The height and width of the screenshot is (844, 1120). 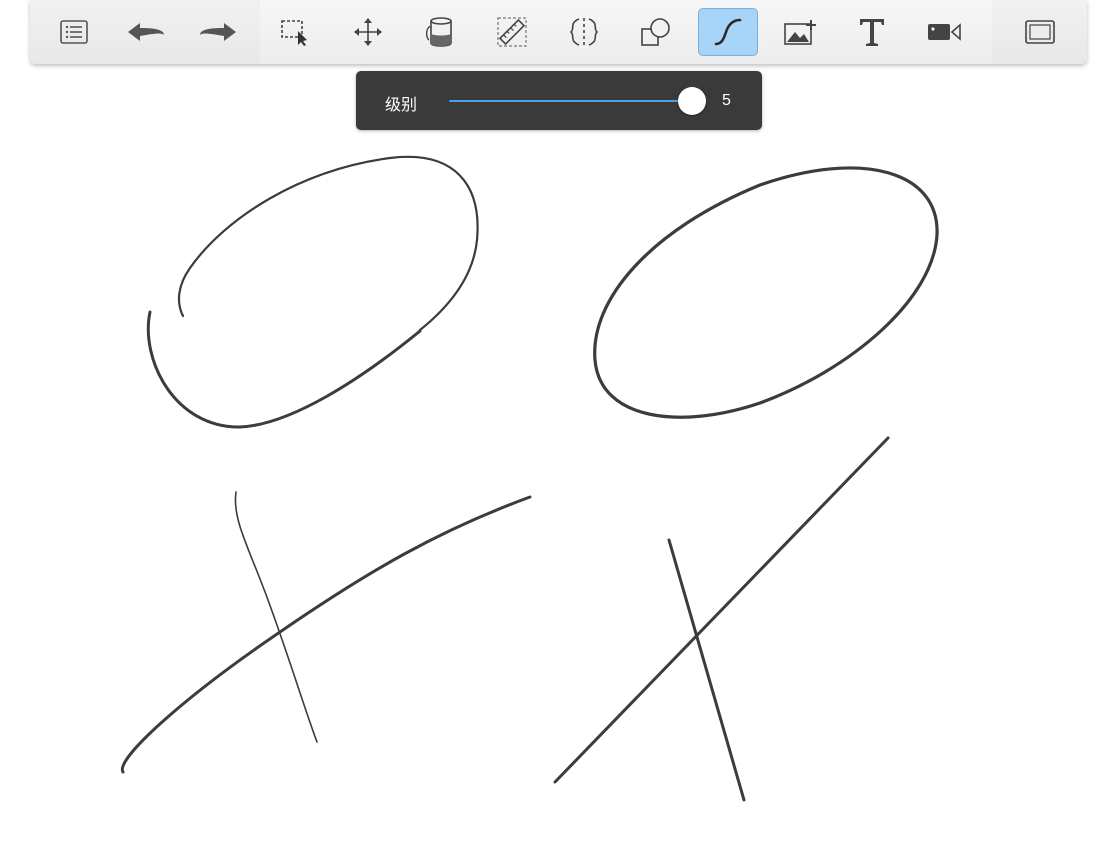 I want to click on ruler-icon, so click(x=512, y=32).